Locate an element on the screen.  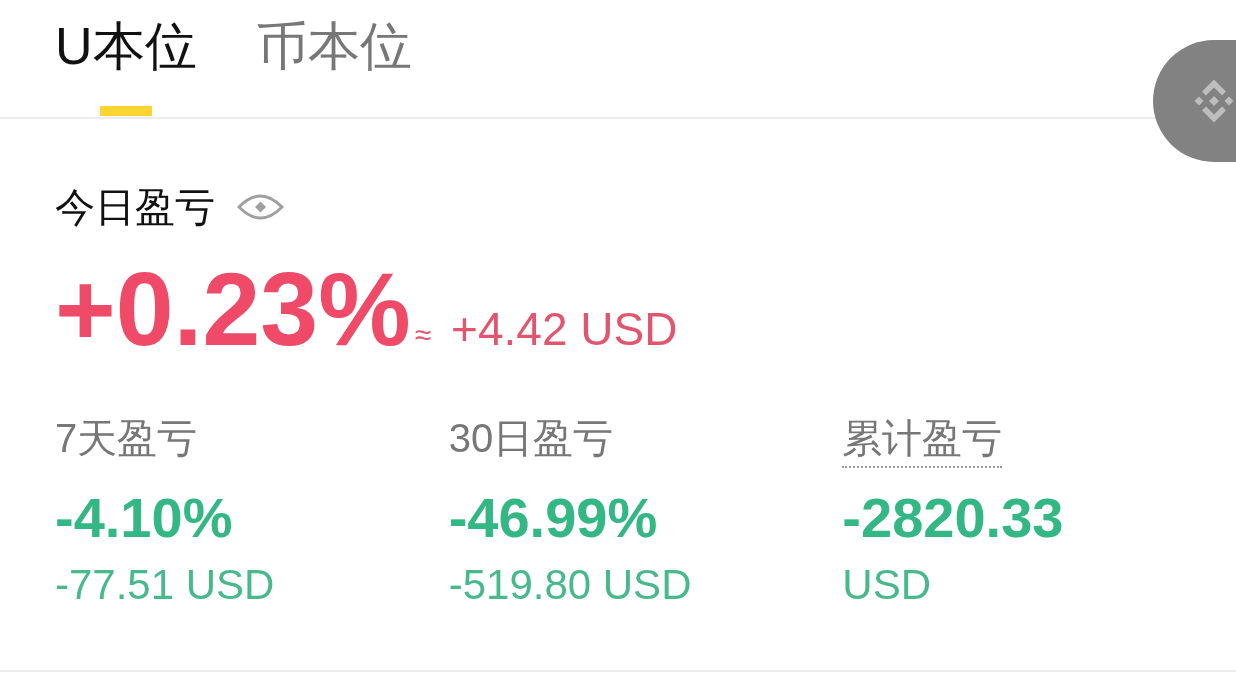
tab: 币本位 is located at coordinates (333, 58).